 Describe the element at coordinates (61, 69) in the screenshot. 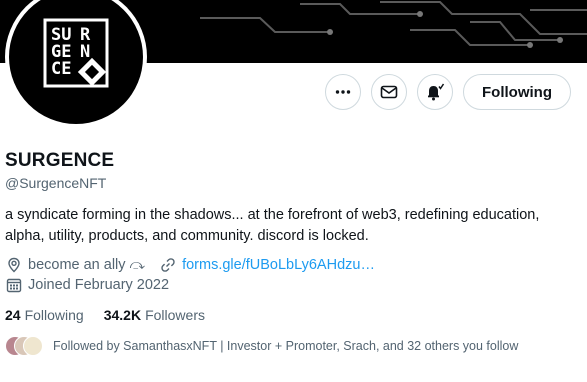

I see `svg-text: CE` at that location.